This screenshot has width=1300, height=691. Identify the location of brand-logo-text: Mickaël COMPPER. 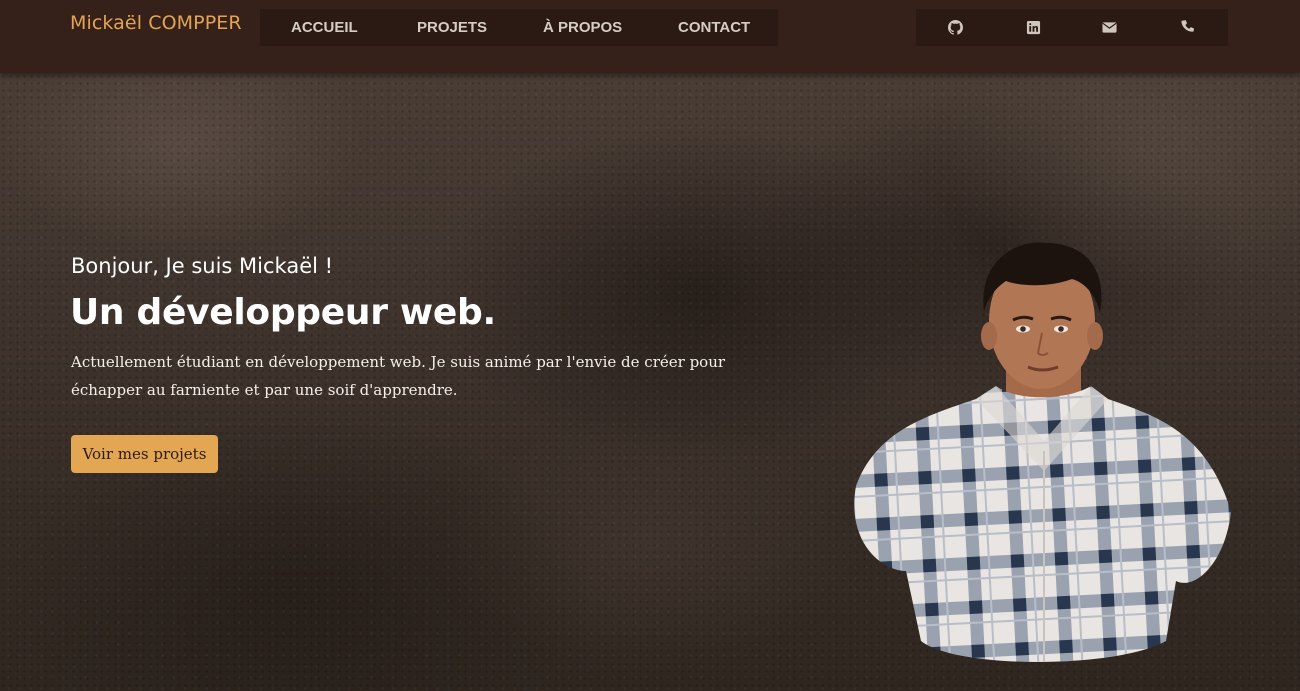
(156, 23).